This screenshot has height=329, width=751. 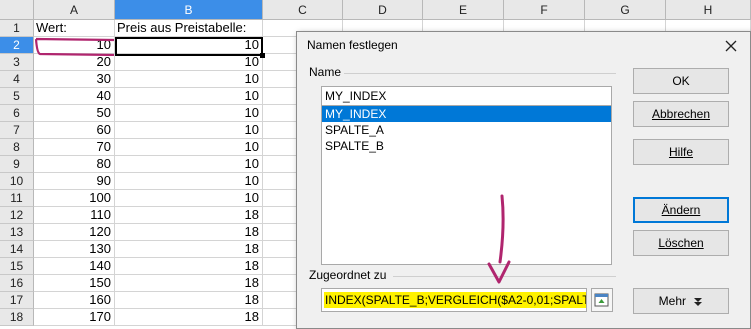 What do you see at coordinates (189, 300) in the screenshot?
I see `cell-b17: 18` at bounding box center [189, 300].